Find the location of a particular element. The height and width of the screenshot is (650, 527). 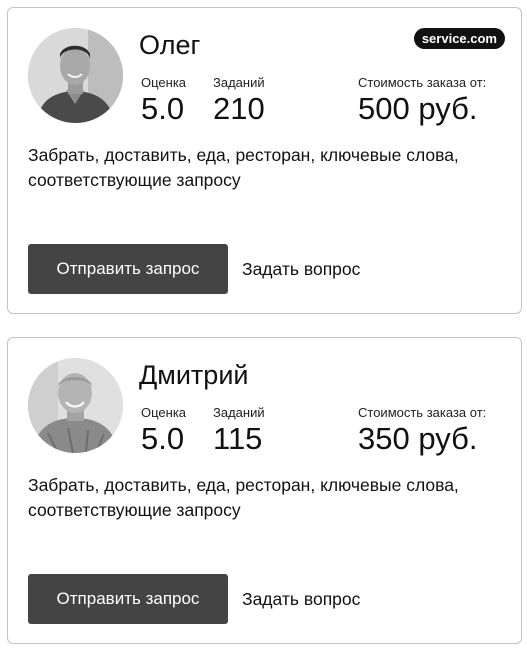

performer-name: Дмитрий is located at coordinates (194, 375).